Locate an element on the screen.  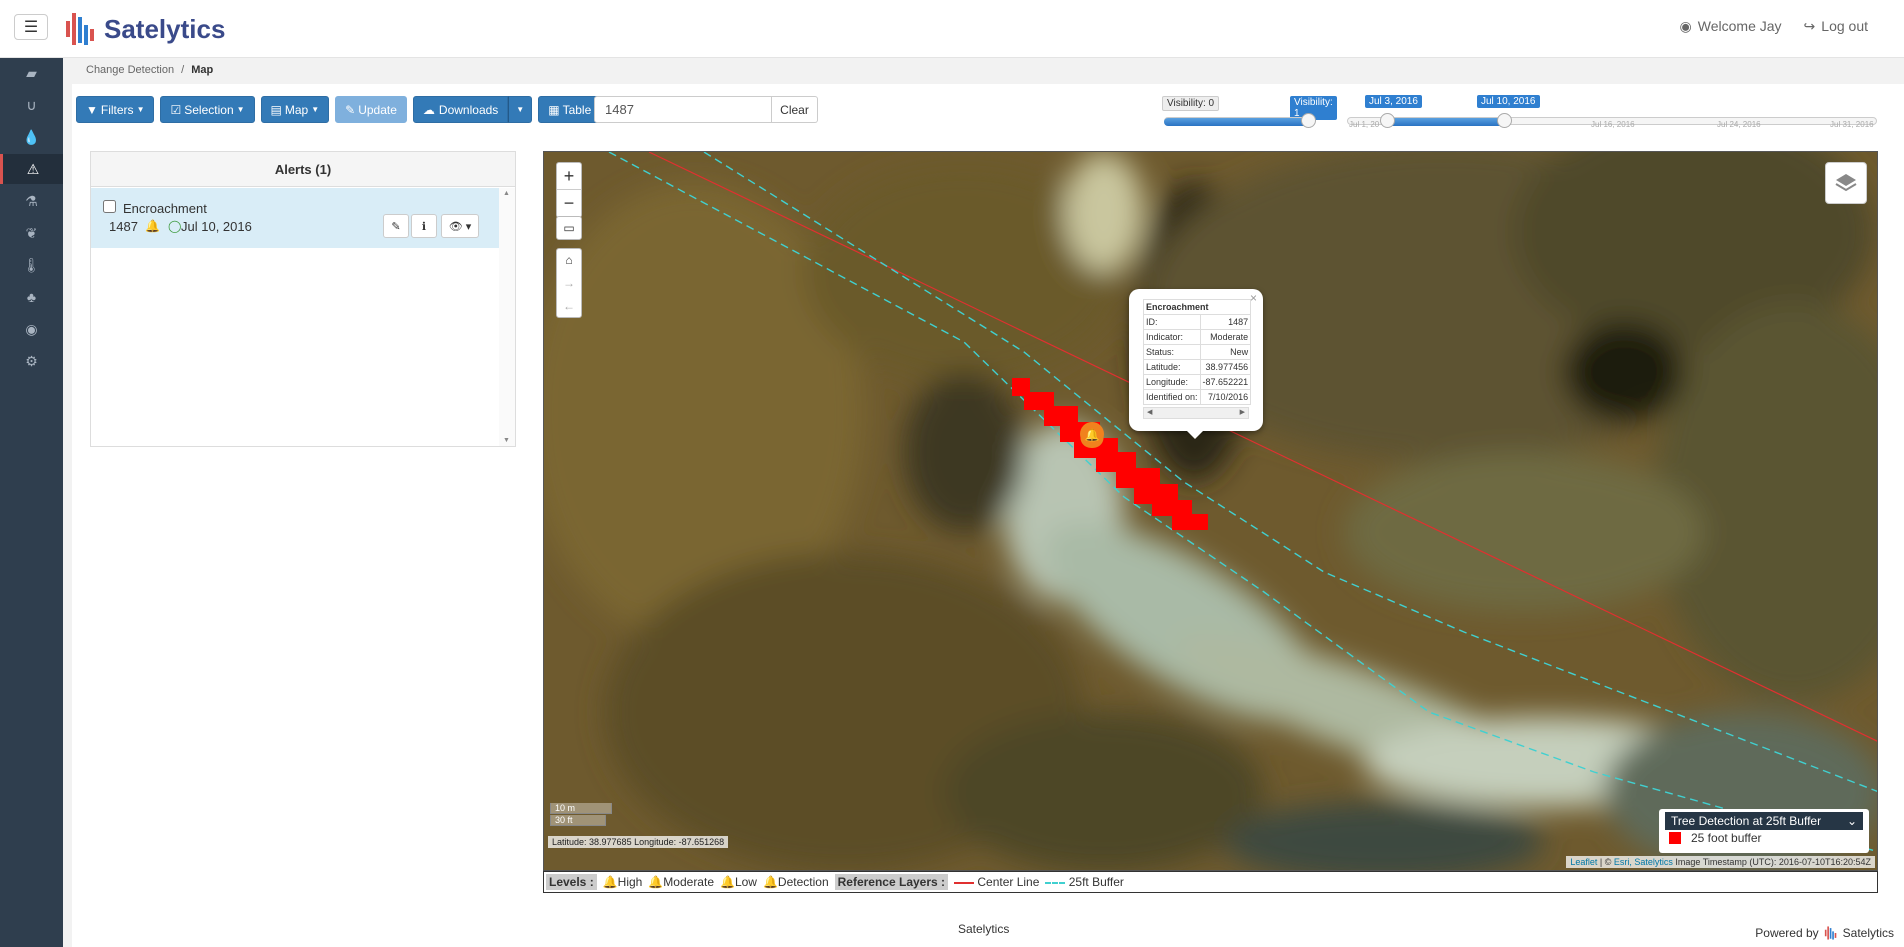
esri-link: Esri, Satelytics is located at coordinates (1643, 862).